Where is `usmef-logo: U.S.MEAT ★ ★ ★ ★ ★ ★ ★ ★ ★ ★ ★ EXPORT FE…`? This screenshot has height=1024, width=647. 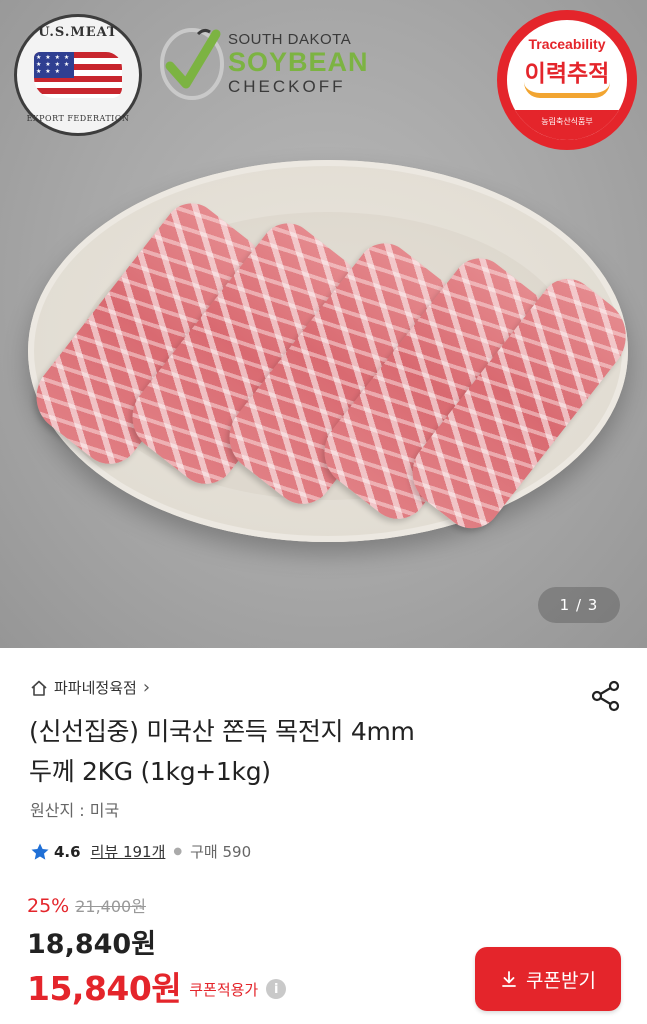 usmef-logo: U.S.MEAT ★ ★ ★ ★ ★ ★ ★ ★ ★ ★ ★ EXPORT FE… is located at coordinates (78, 75).